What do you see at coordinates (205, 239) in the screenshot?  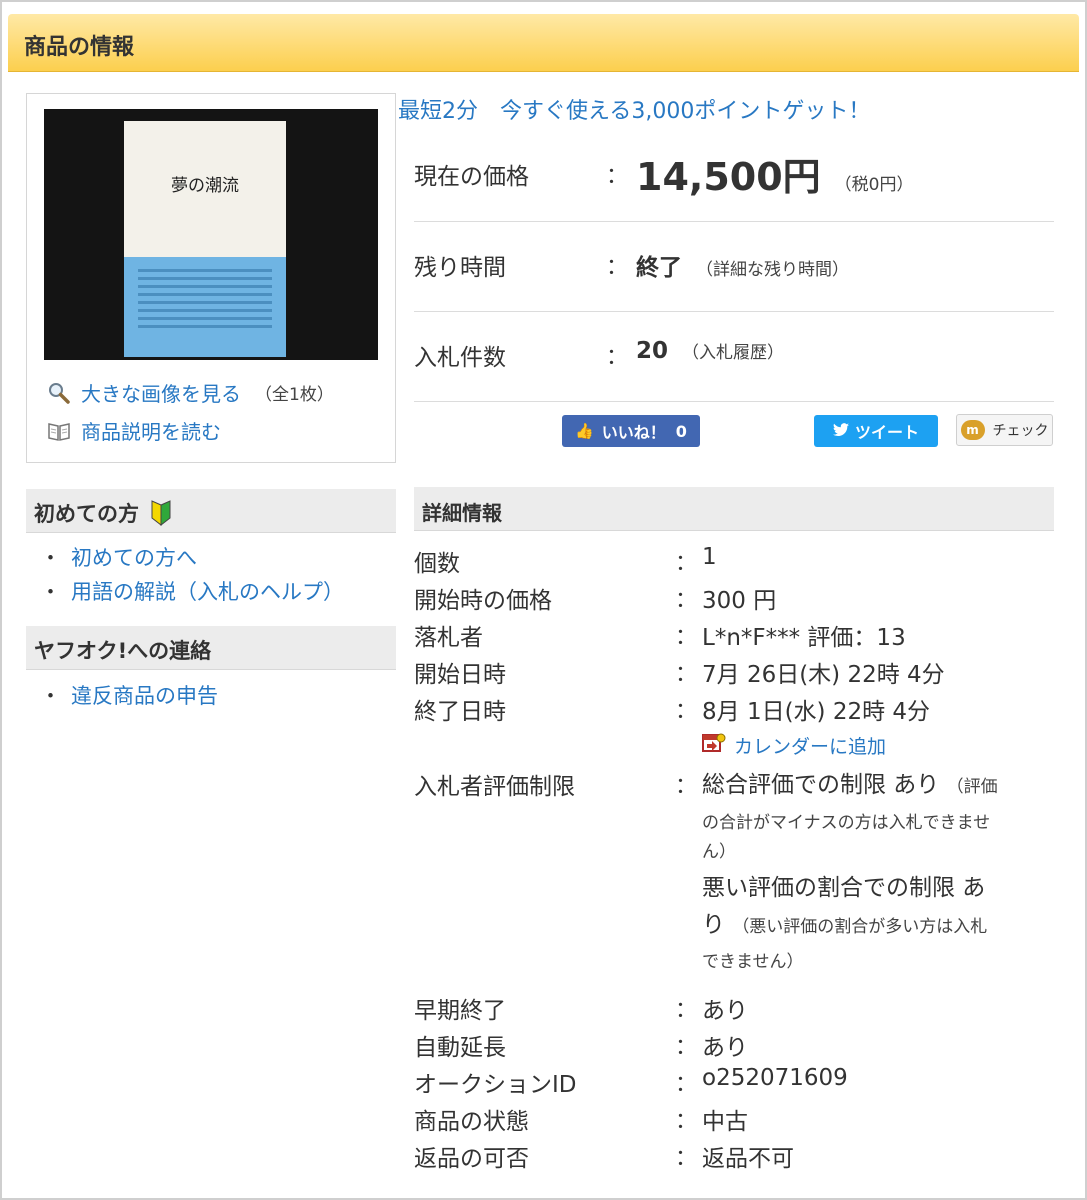 I see `book-cover: 夢の潮流` at bounding box center [205, 239].